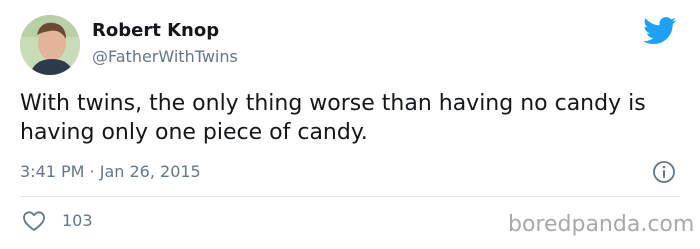 Image resolution: width=700 pixels, height=249 pixels. I want to click on author-display-name: Robert Knop, so click(155, 30).